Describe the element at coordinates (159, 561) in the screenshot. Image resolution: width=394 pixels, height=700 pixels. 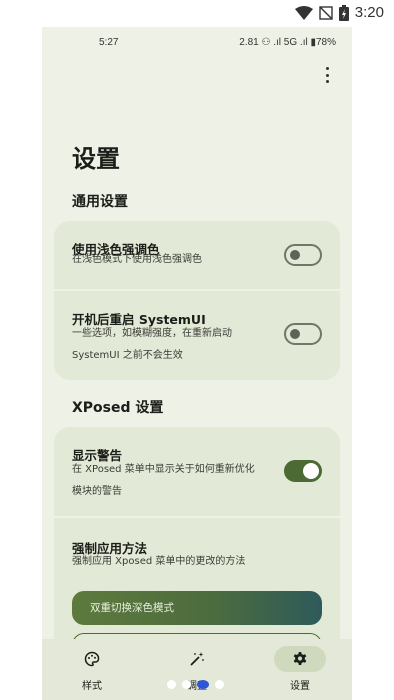
I see `setting-subtitle: 强制应用 Xposed 菜单中的更改的方法` at that location.